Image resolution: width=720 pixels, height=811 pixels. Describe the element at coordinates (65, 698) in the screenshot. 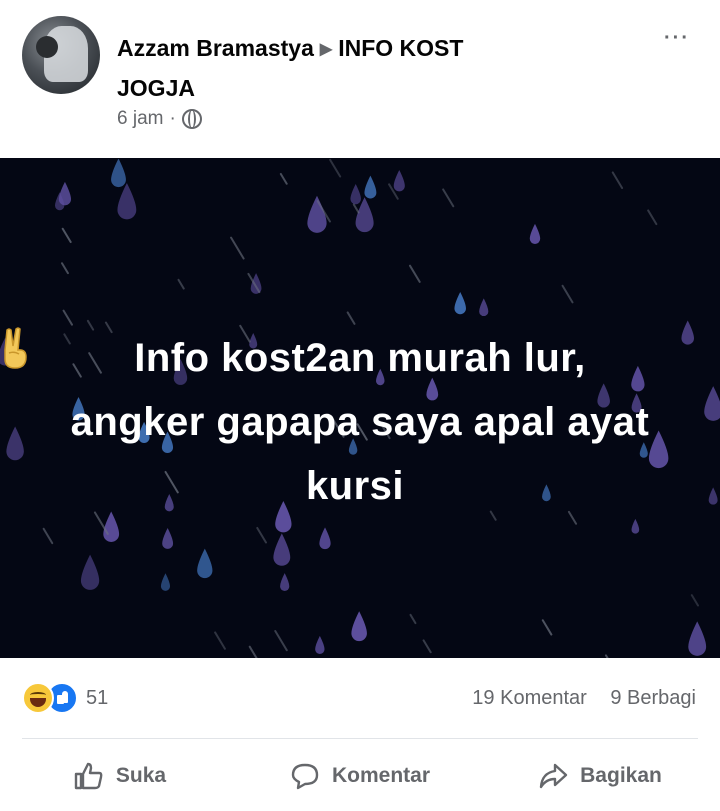

I see `reactions-summary: 51` at that location.